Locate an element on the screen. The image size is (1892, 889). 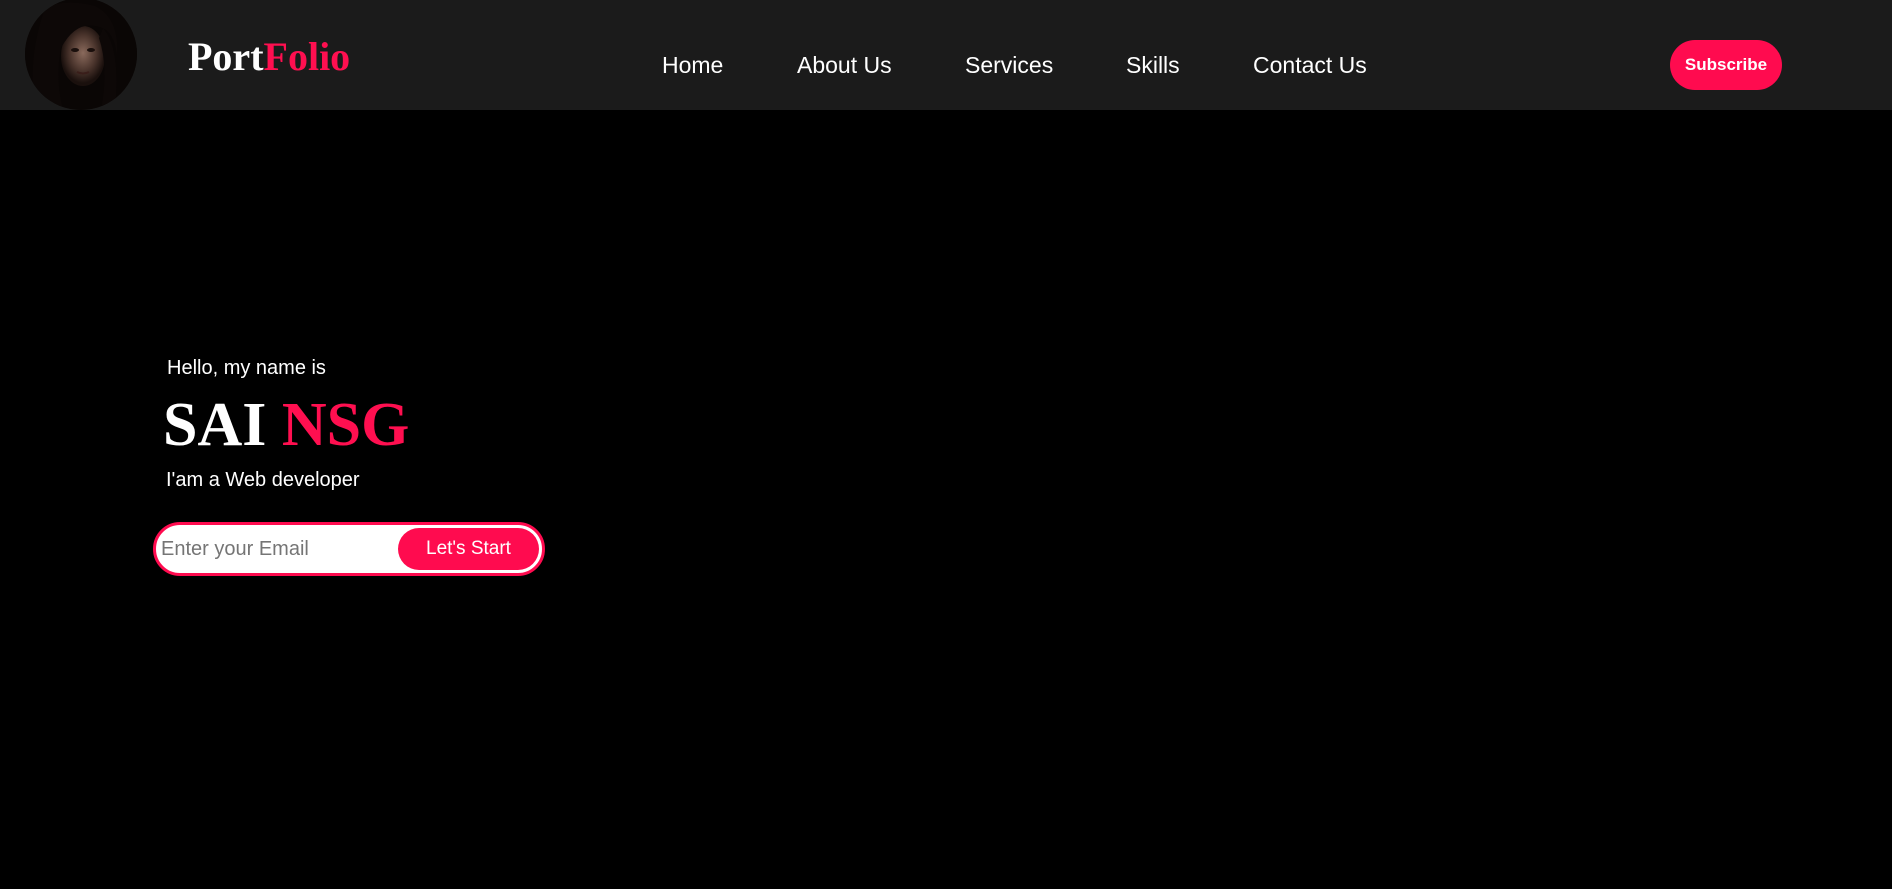
hero-greeting: Hello, my name is is located at coordinates (246, 368).